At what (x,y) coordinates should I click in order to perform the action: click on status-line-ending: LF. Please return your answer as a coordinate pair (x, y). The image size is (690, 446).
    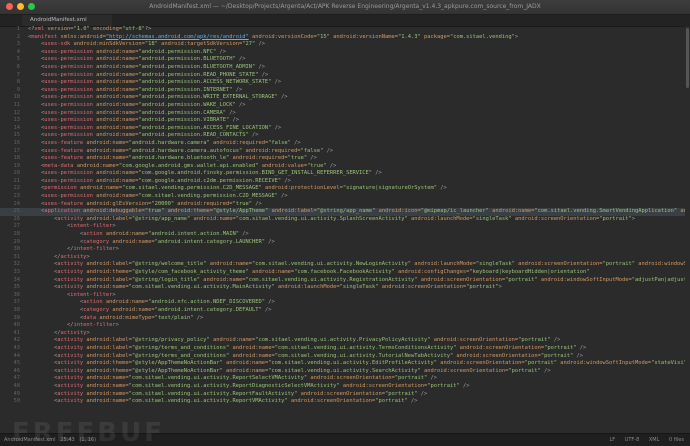
    Looking at the image, I should click on (612, 440).